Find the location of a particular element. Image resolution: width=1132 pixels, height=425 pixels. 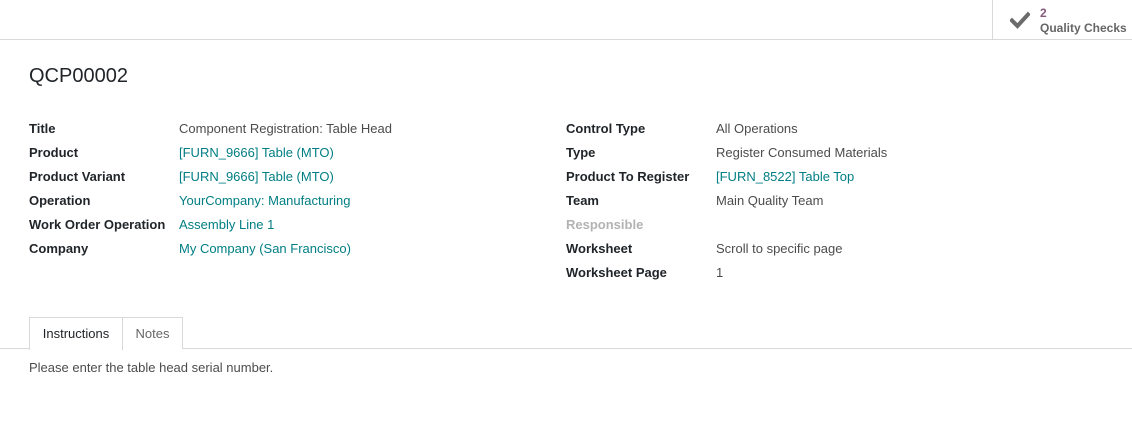

field-team: Team Main Quality Team is located at coordinates (836, 201).